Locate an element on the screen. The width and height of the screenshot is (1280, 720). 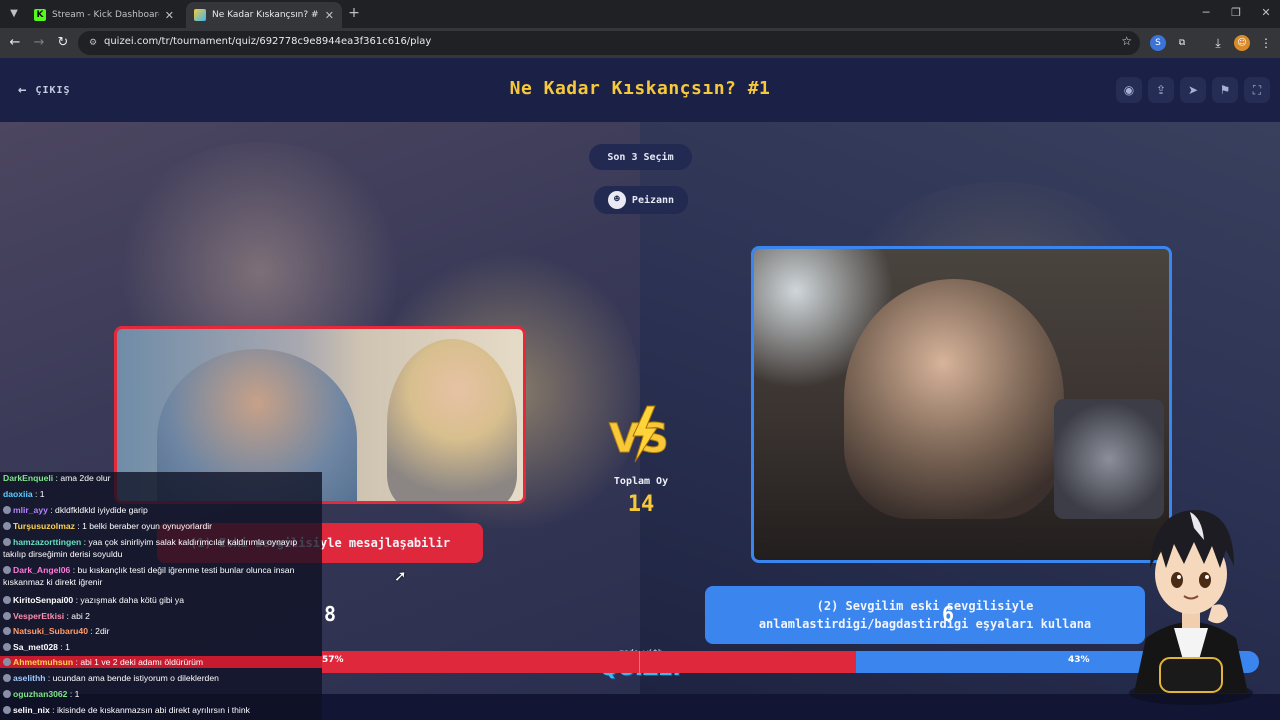
flag-icon: ⚑ is located at coordinates (1225, 90).